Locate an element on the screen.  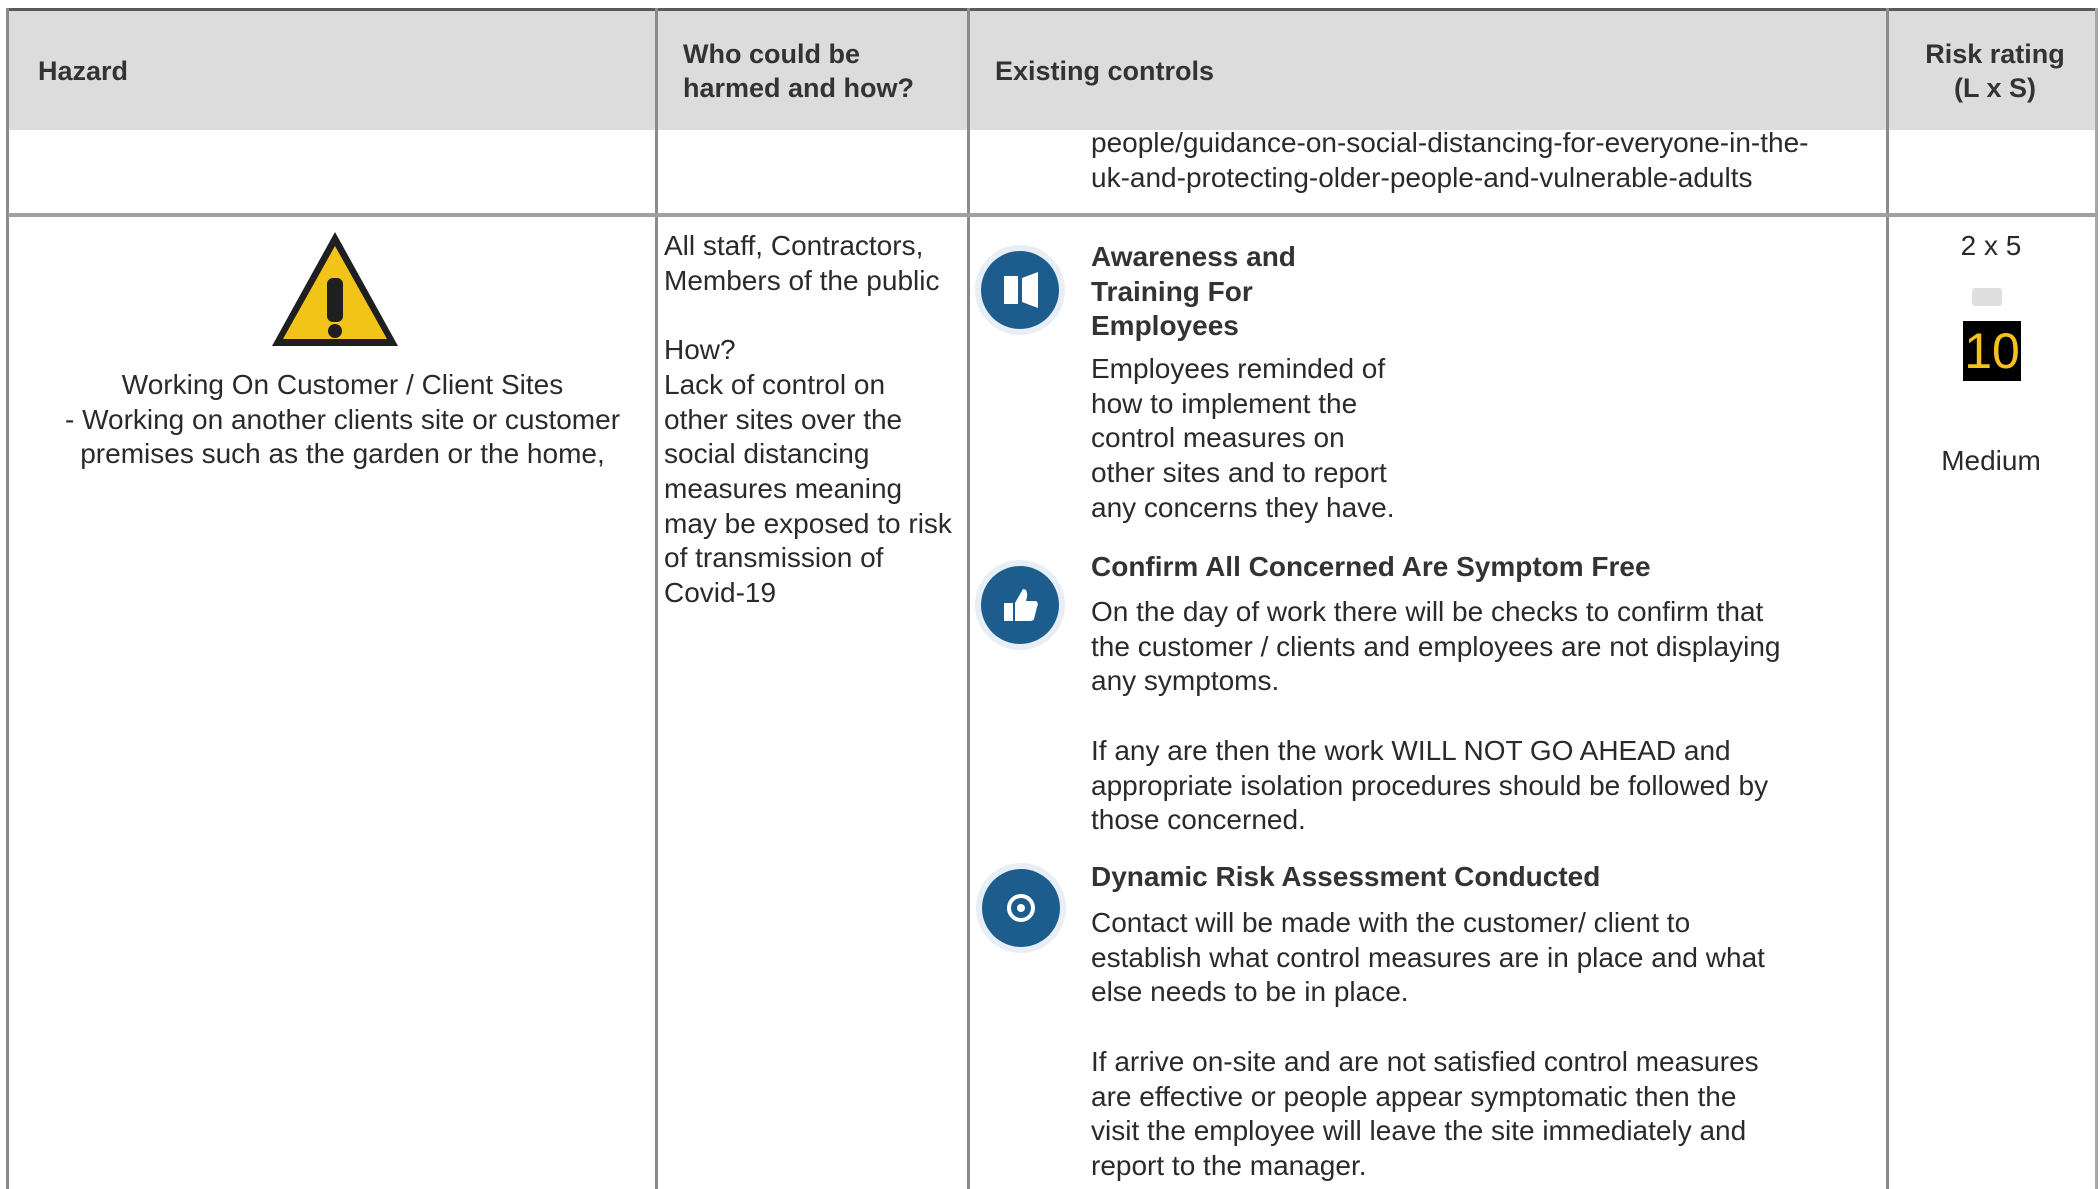
risk-level: Medium is located at coordinates (1991, 460).